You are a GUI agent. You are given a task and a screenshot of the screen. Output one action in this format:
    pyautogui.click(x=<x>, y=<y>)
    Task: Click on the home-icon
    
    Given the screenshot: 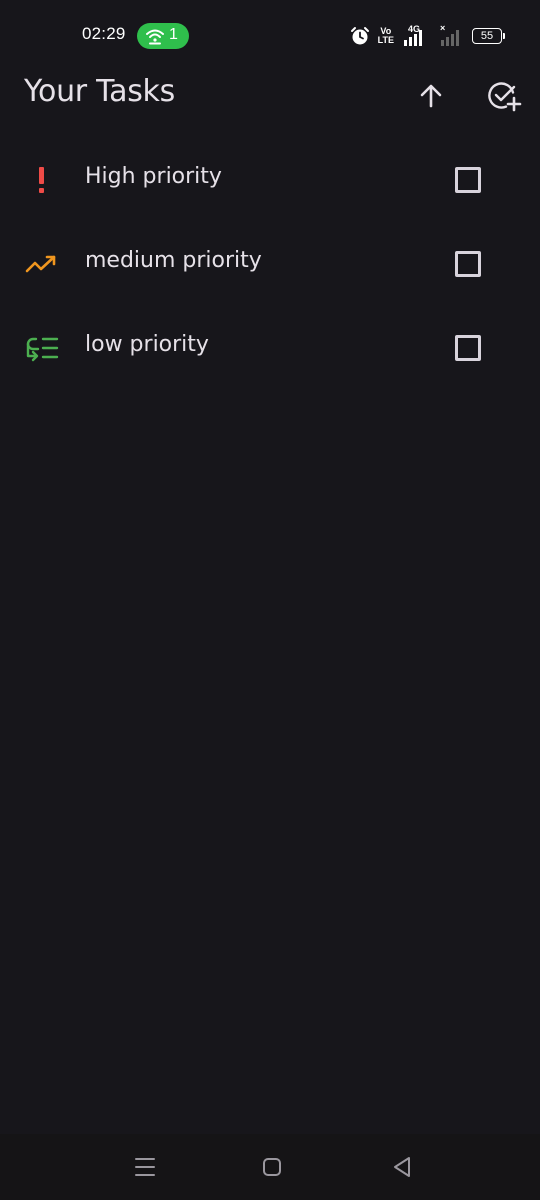 What is the action you would take?
    pyautogui.click(x=272, y=1167)
    